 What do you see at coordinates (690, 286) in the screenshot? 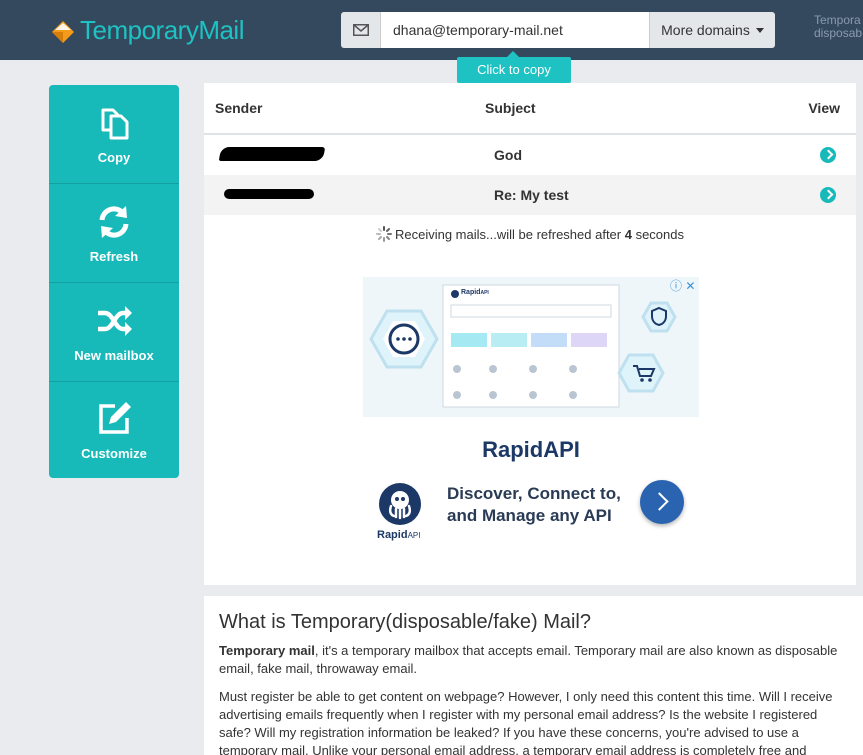
I see `ad-close-icon: ✕` at bounding box center [690, 286].